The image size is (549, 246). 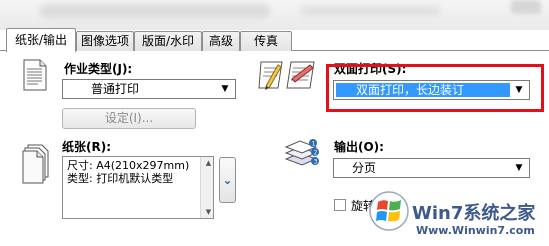 What do you see at coordinates (35, 164) in the screenshot?
I see `paper-stack-icon` at bounding box center [35, 164].